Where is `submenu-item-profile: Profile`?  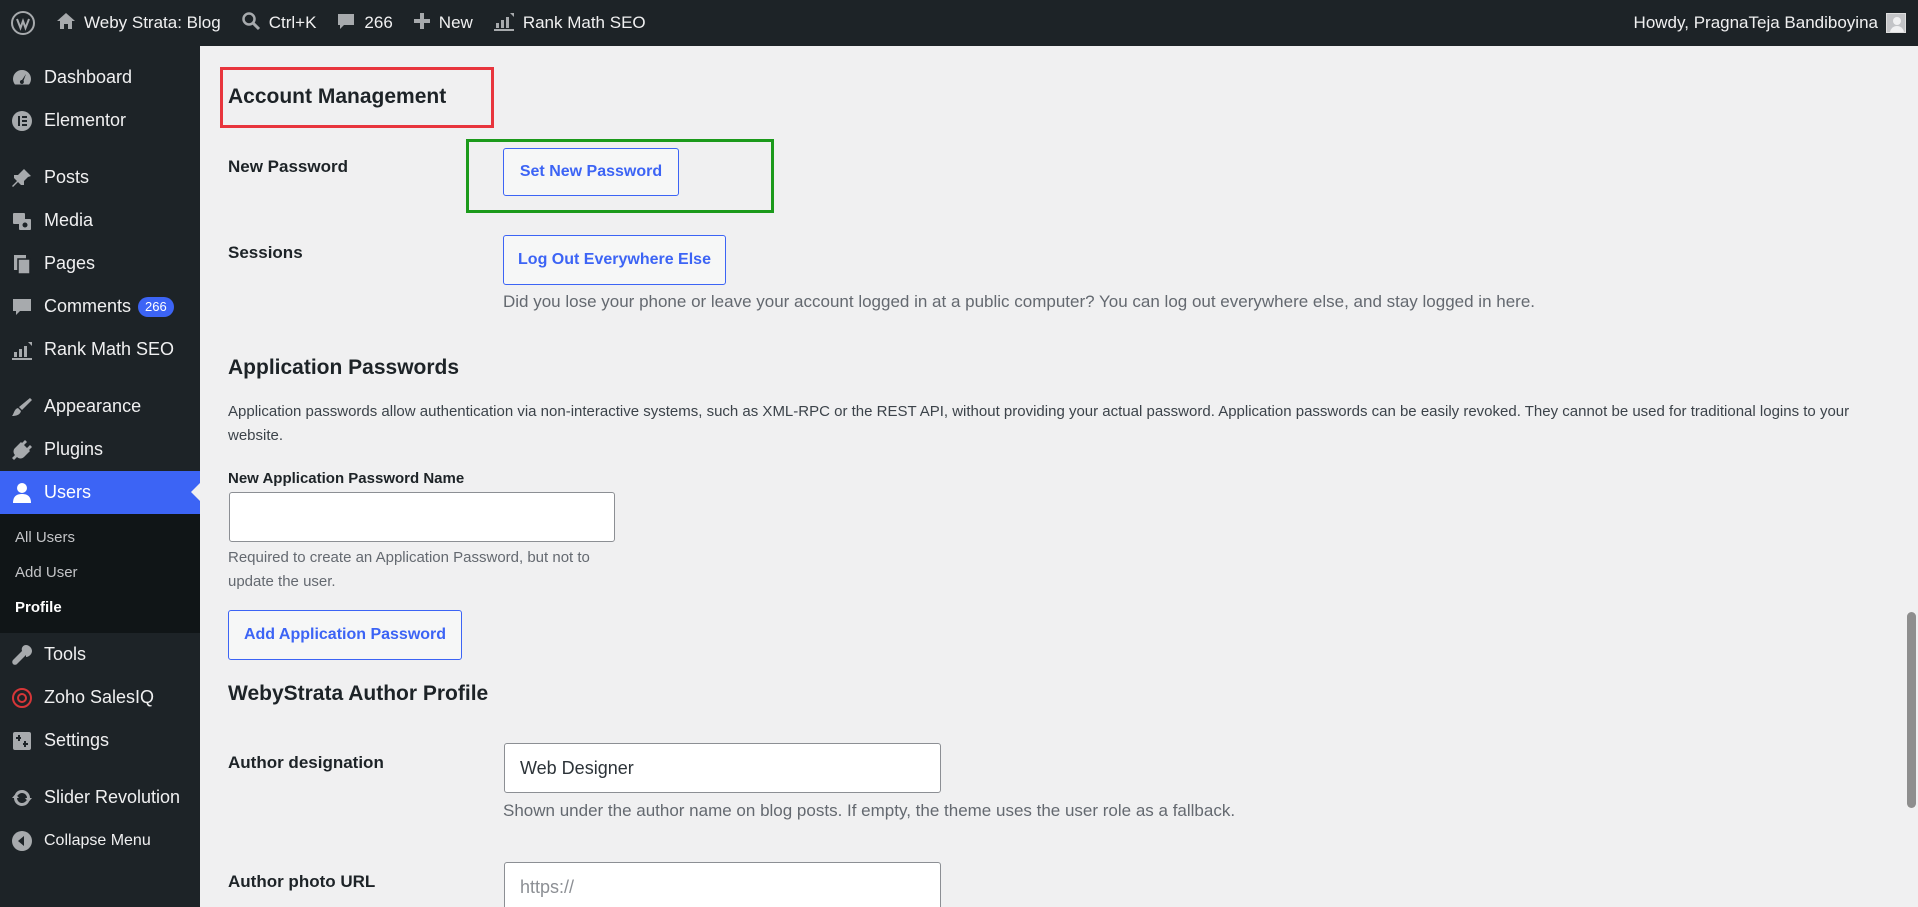
submenu-item-profile: Profile is located at coordinates (100, 607).